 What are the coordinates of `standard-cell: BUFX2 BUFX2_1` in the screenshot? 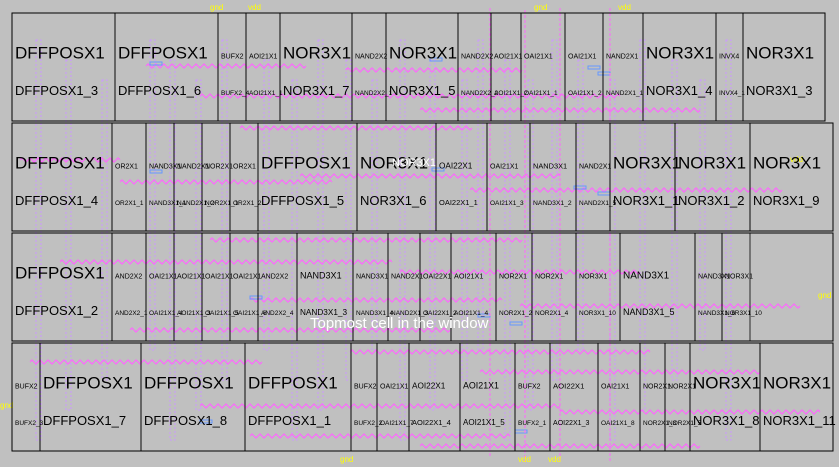 It's located at (532, 397).